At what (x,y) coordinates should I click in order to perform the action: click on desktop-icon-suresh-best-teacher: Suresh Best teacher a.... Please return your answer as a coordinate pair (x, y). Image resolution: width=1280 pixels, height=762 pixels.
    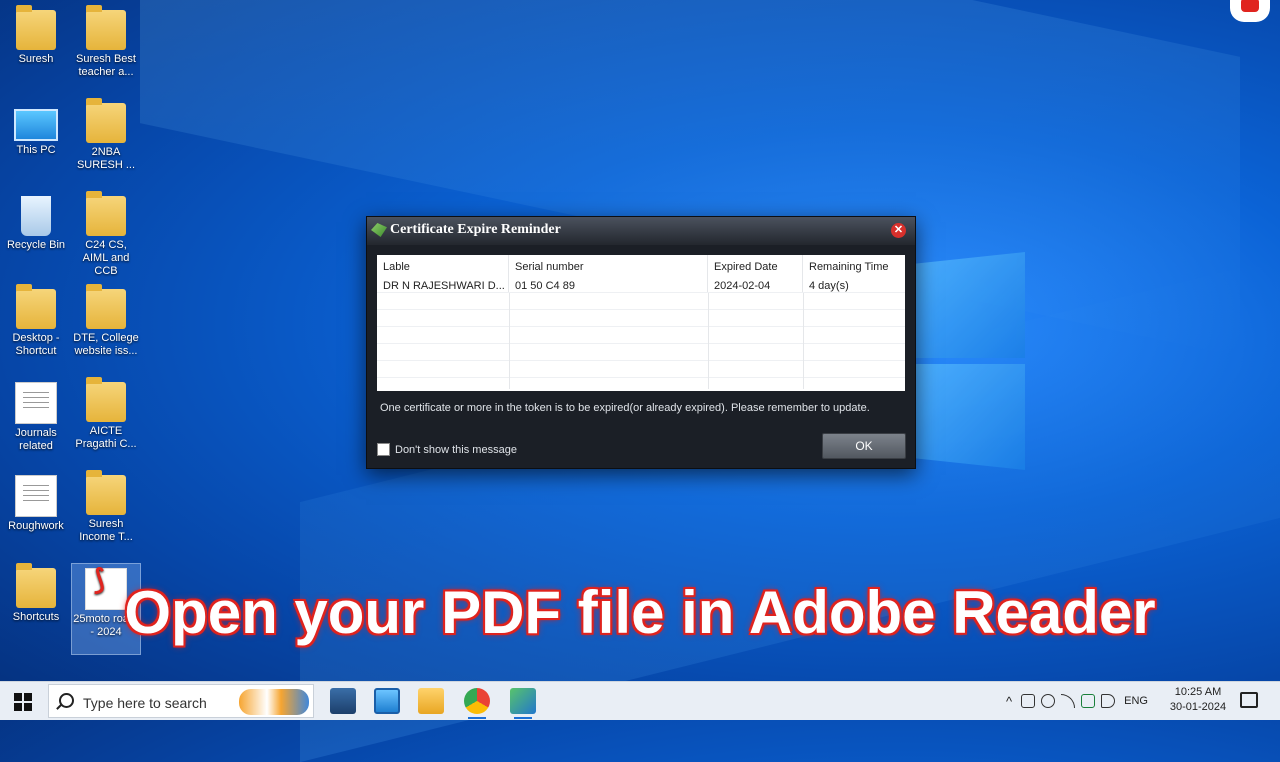
    Looking at the image, I should click on (106, 42).